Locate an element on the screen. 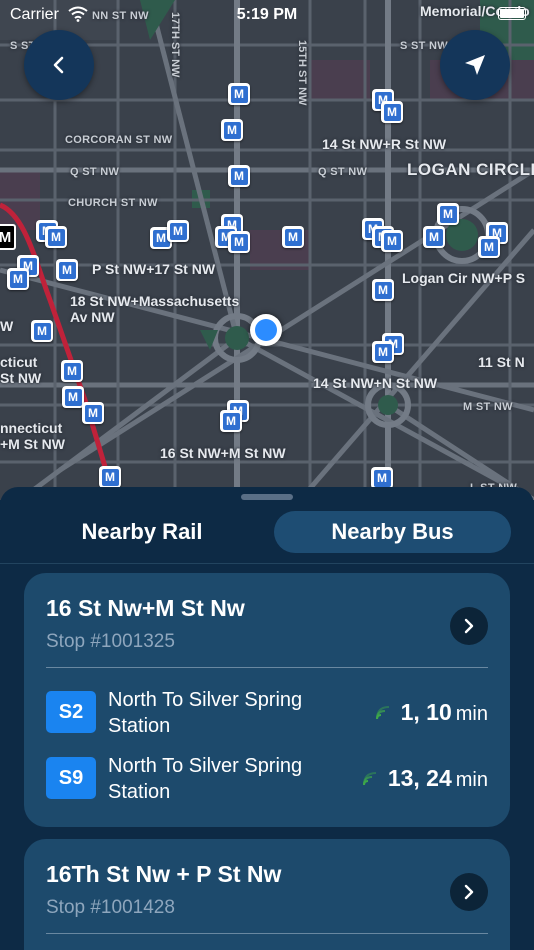 The image size is (534, 950). map-label-14-n: 14 St NW+N St NW is located at coordinates (375, 383).